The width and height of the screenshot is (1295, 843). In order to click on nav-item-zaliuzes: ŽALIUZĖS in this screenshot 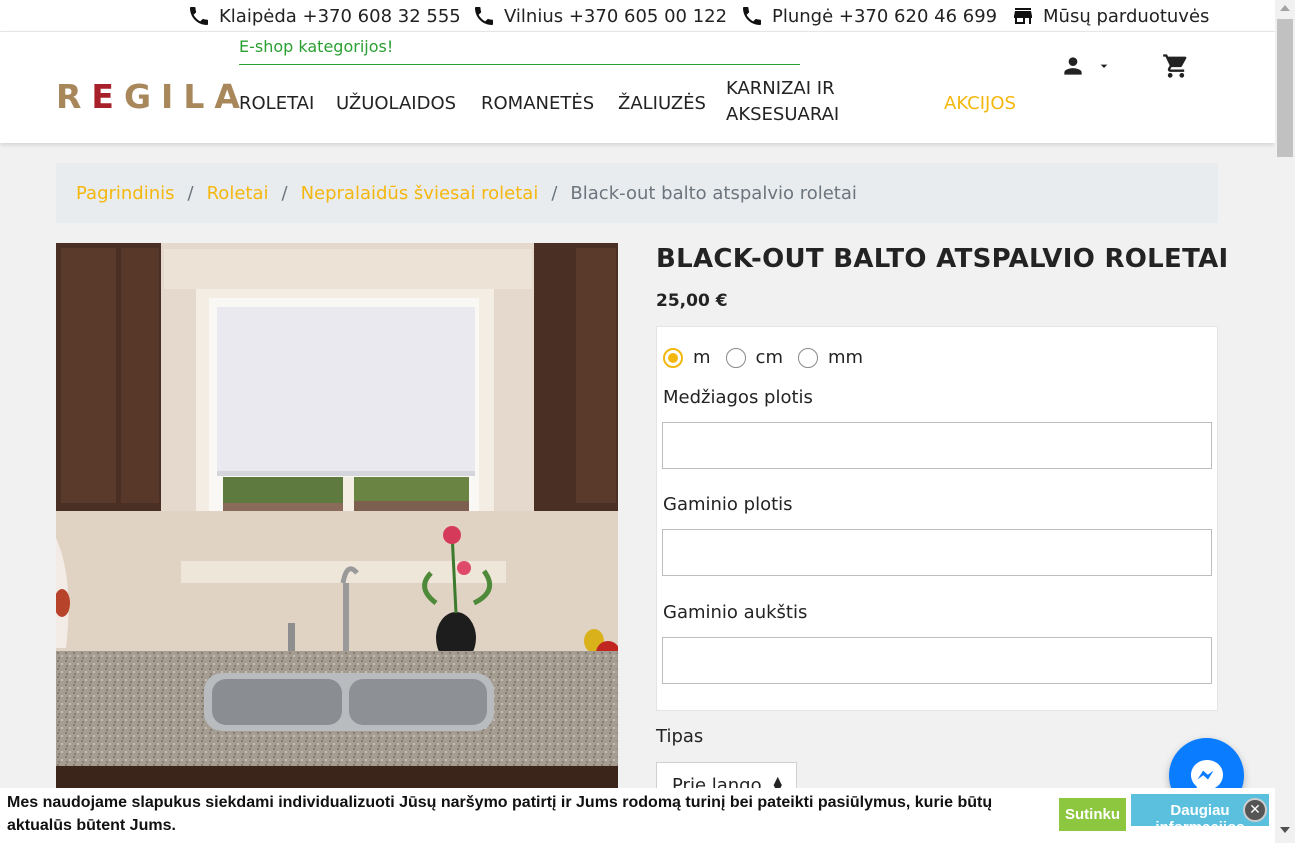, I will do `click(662, 104)`.